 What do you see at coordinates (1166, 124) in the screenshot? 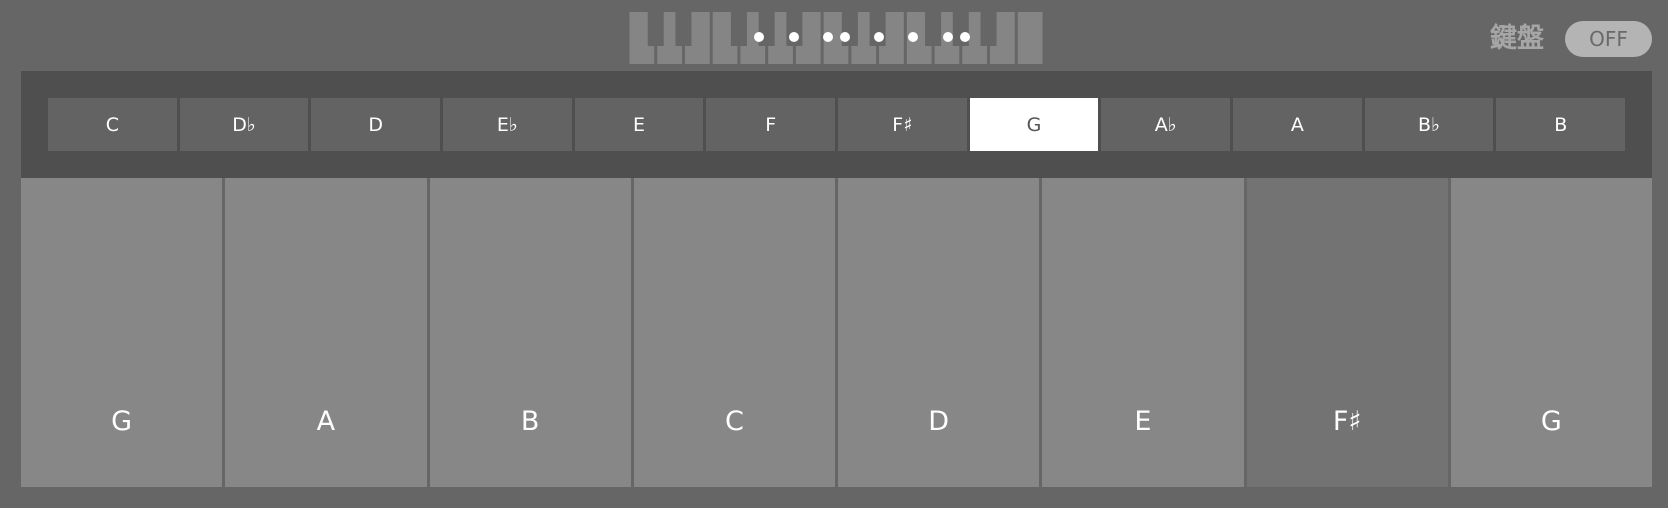
I see `key-button-8: A♭` at bounding box center [1166, 124].